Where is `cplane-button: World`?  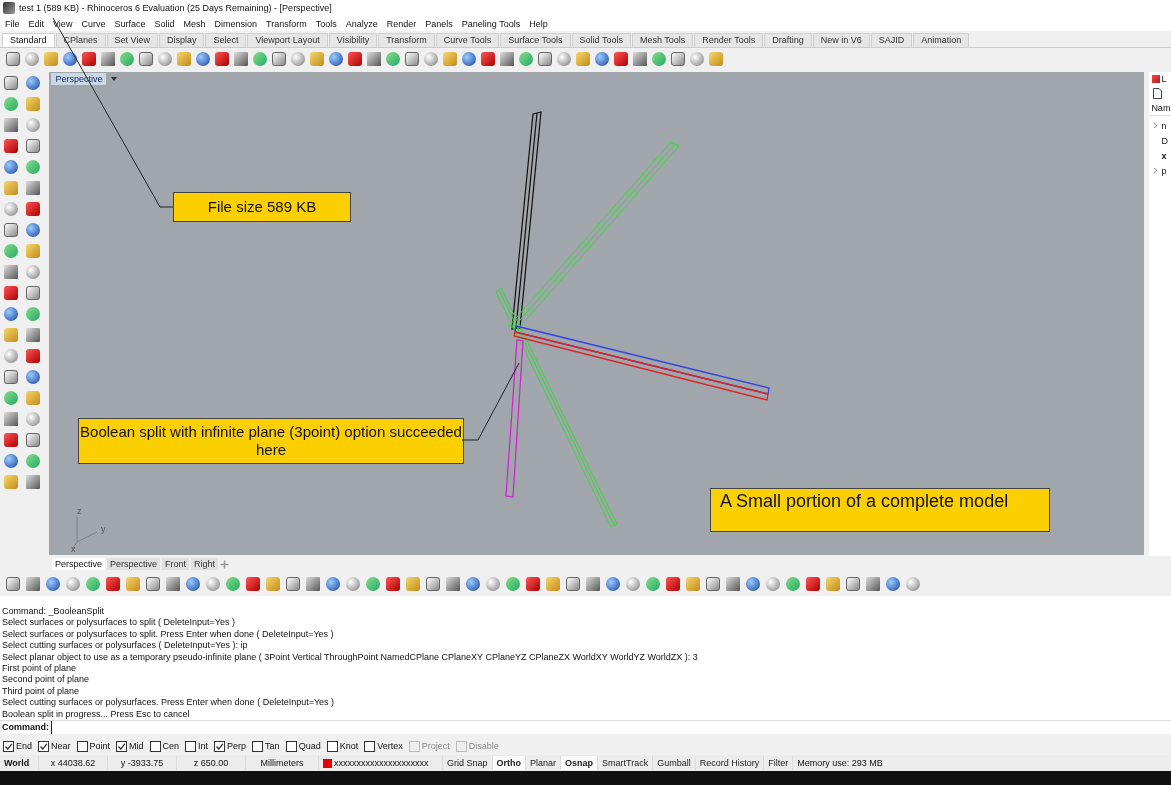
cplane-button: World is located at coordinates (19, 763).